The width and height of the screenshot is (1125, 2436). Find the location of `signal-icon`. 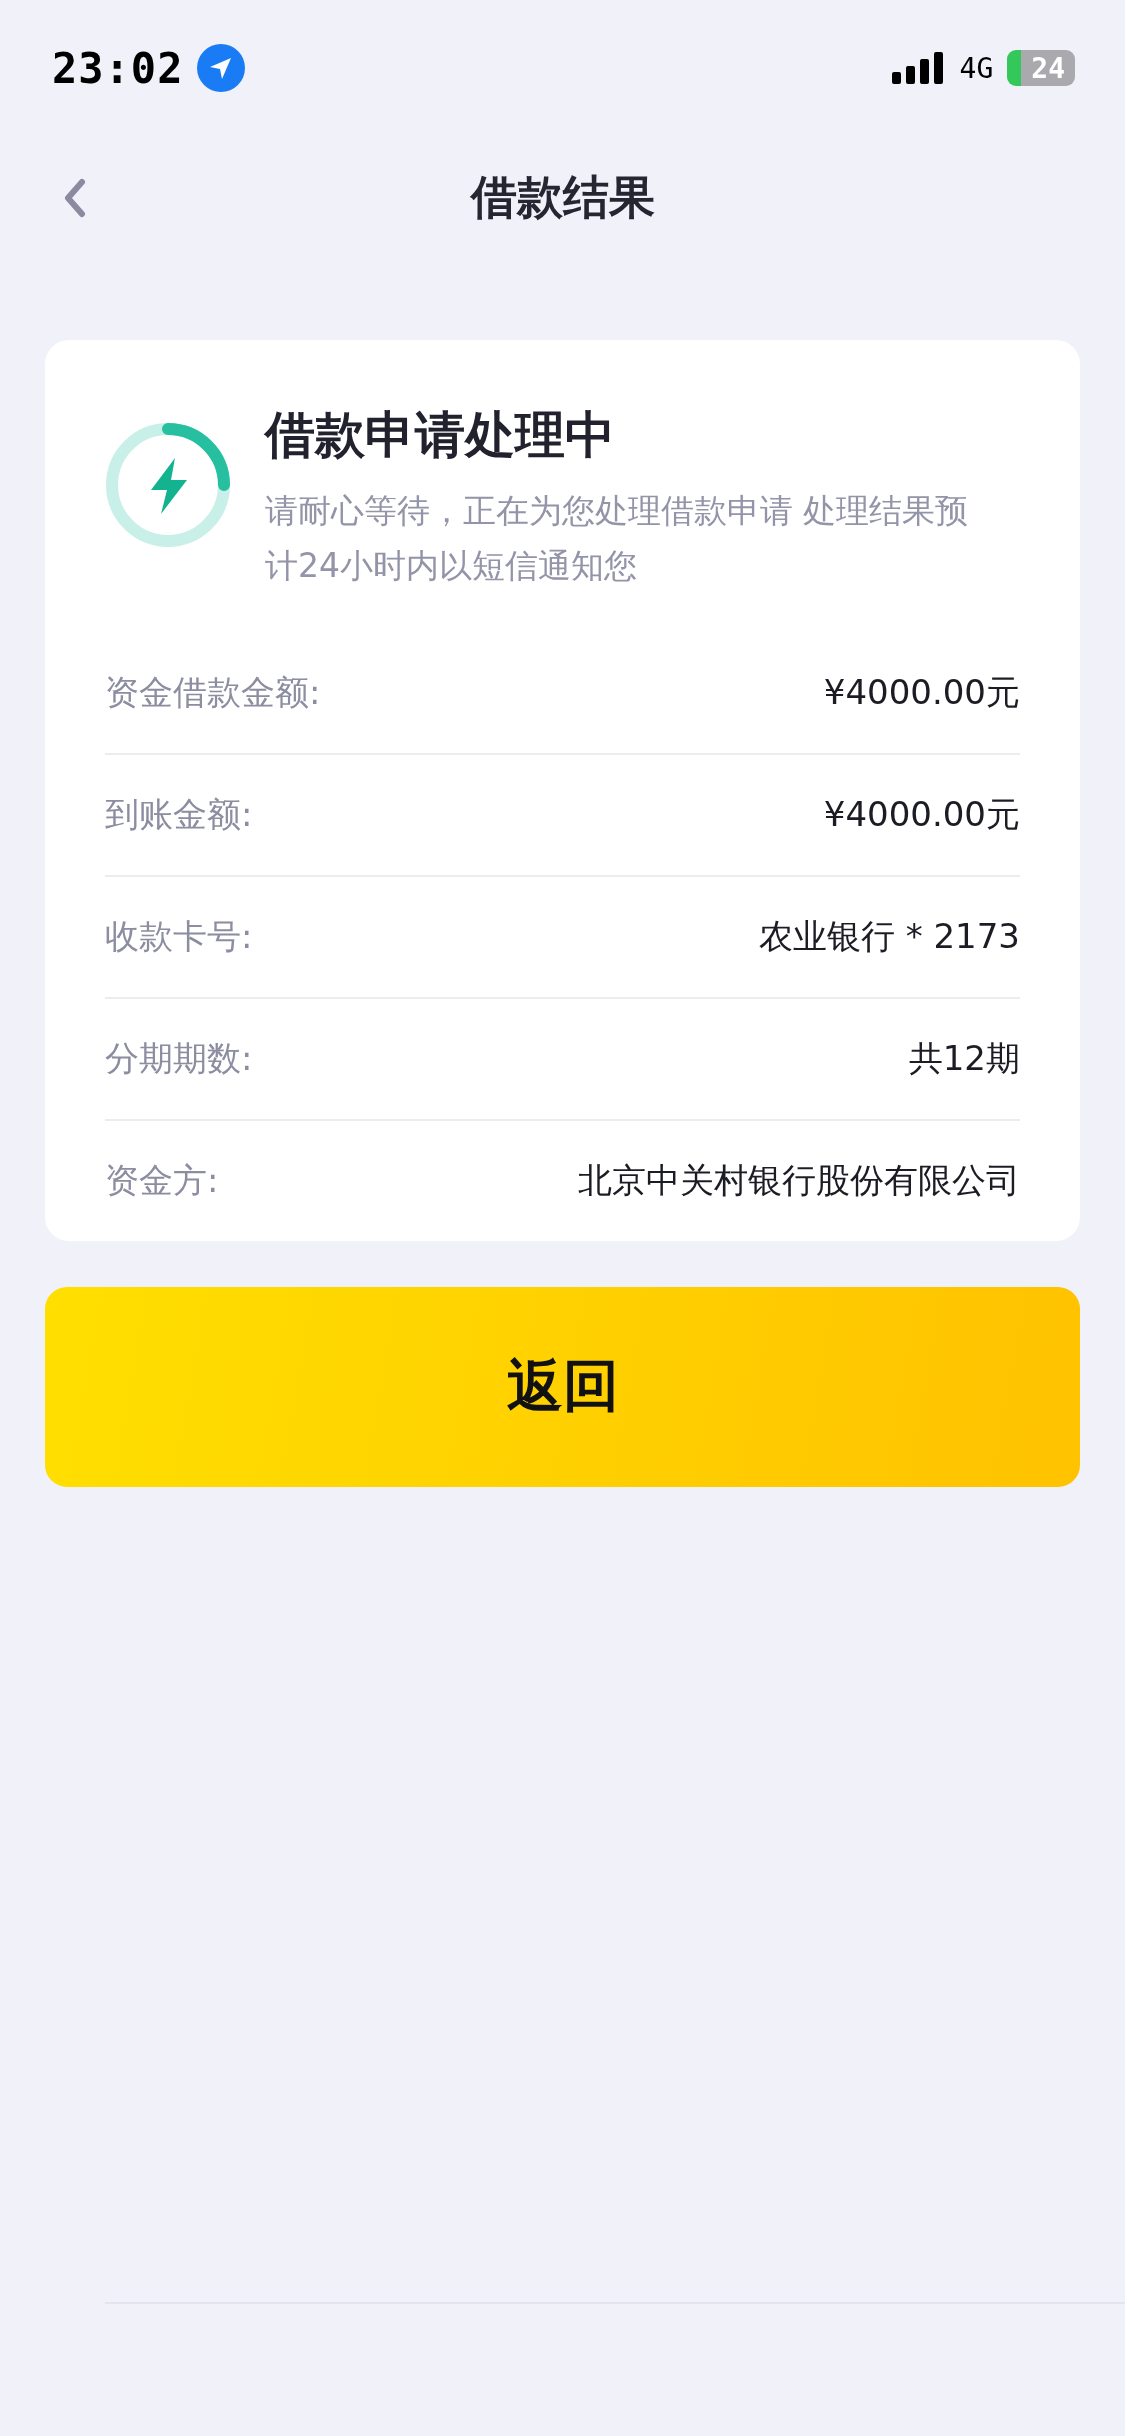

signal-icon is located at coordinates (918, 68).